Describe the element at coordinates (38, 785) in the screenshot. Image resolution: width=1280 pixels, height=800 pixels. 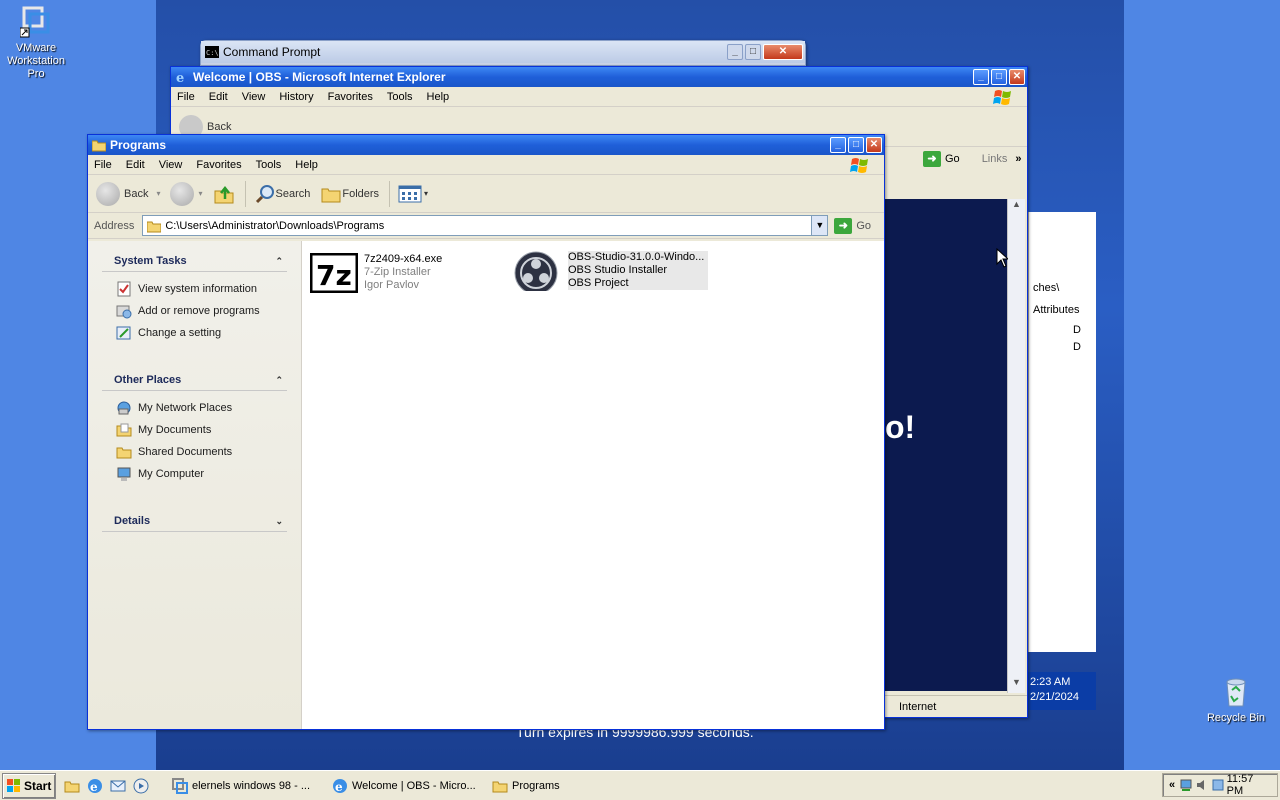
I see `start-label: Start` at that location.